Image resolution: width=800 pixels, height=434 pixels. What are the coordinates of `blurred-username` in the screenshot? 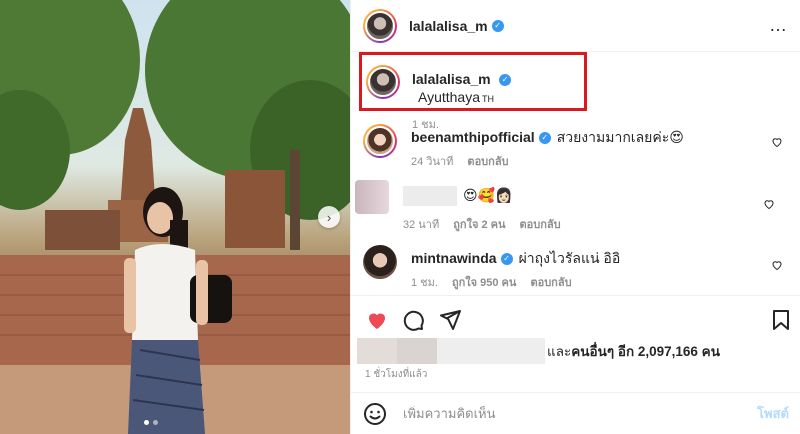 It's located at (430, 196).